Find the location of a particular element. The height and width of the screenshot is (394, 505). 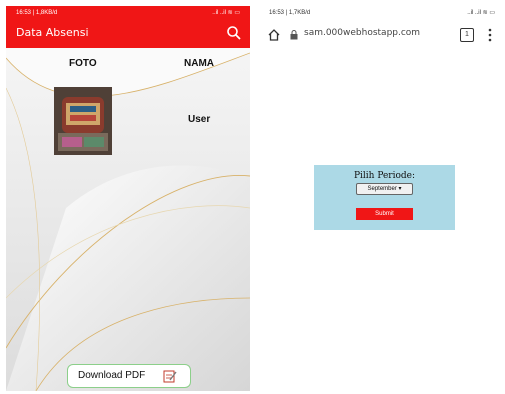

user-name-cell: User is located at coordinates (199, 119).